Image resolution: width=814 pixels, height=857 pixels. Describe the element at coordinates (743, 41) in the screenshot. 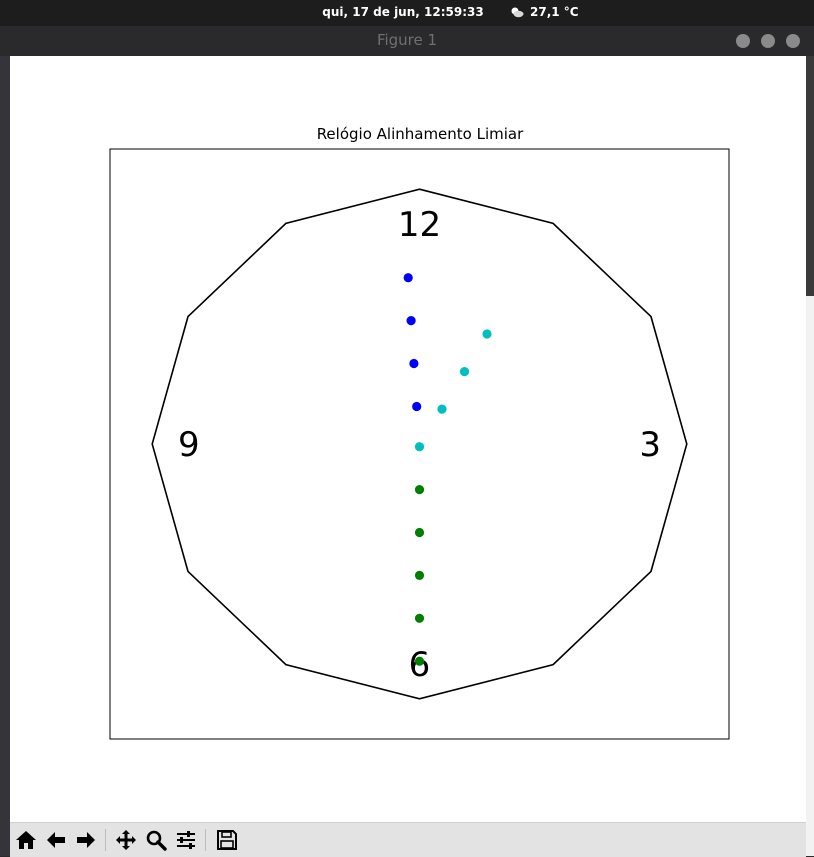

I see `minimize-button` at that location.